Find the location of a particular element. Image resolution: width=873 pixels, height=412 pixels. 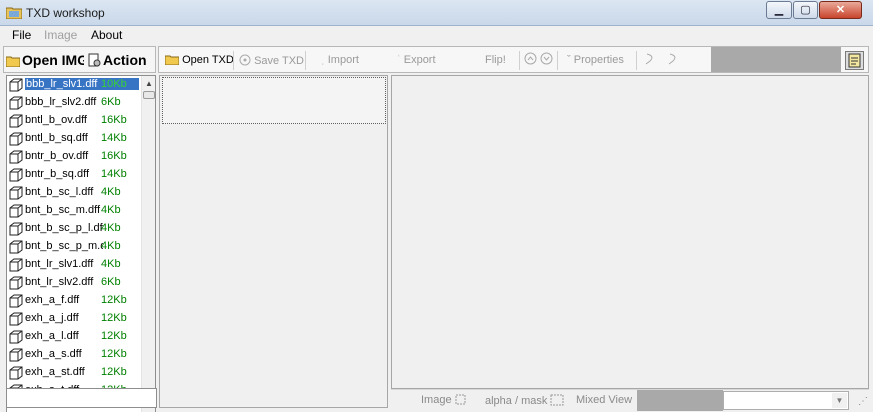

menu-file: File is located at coordinates (21, 35).